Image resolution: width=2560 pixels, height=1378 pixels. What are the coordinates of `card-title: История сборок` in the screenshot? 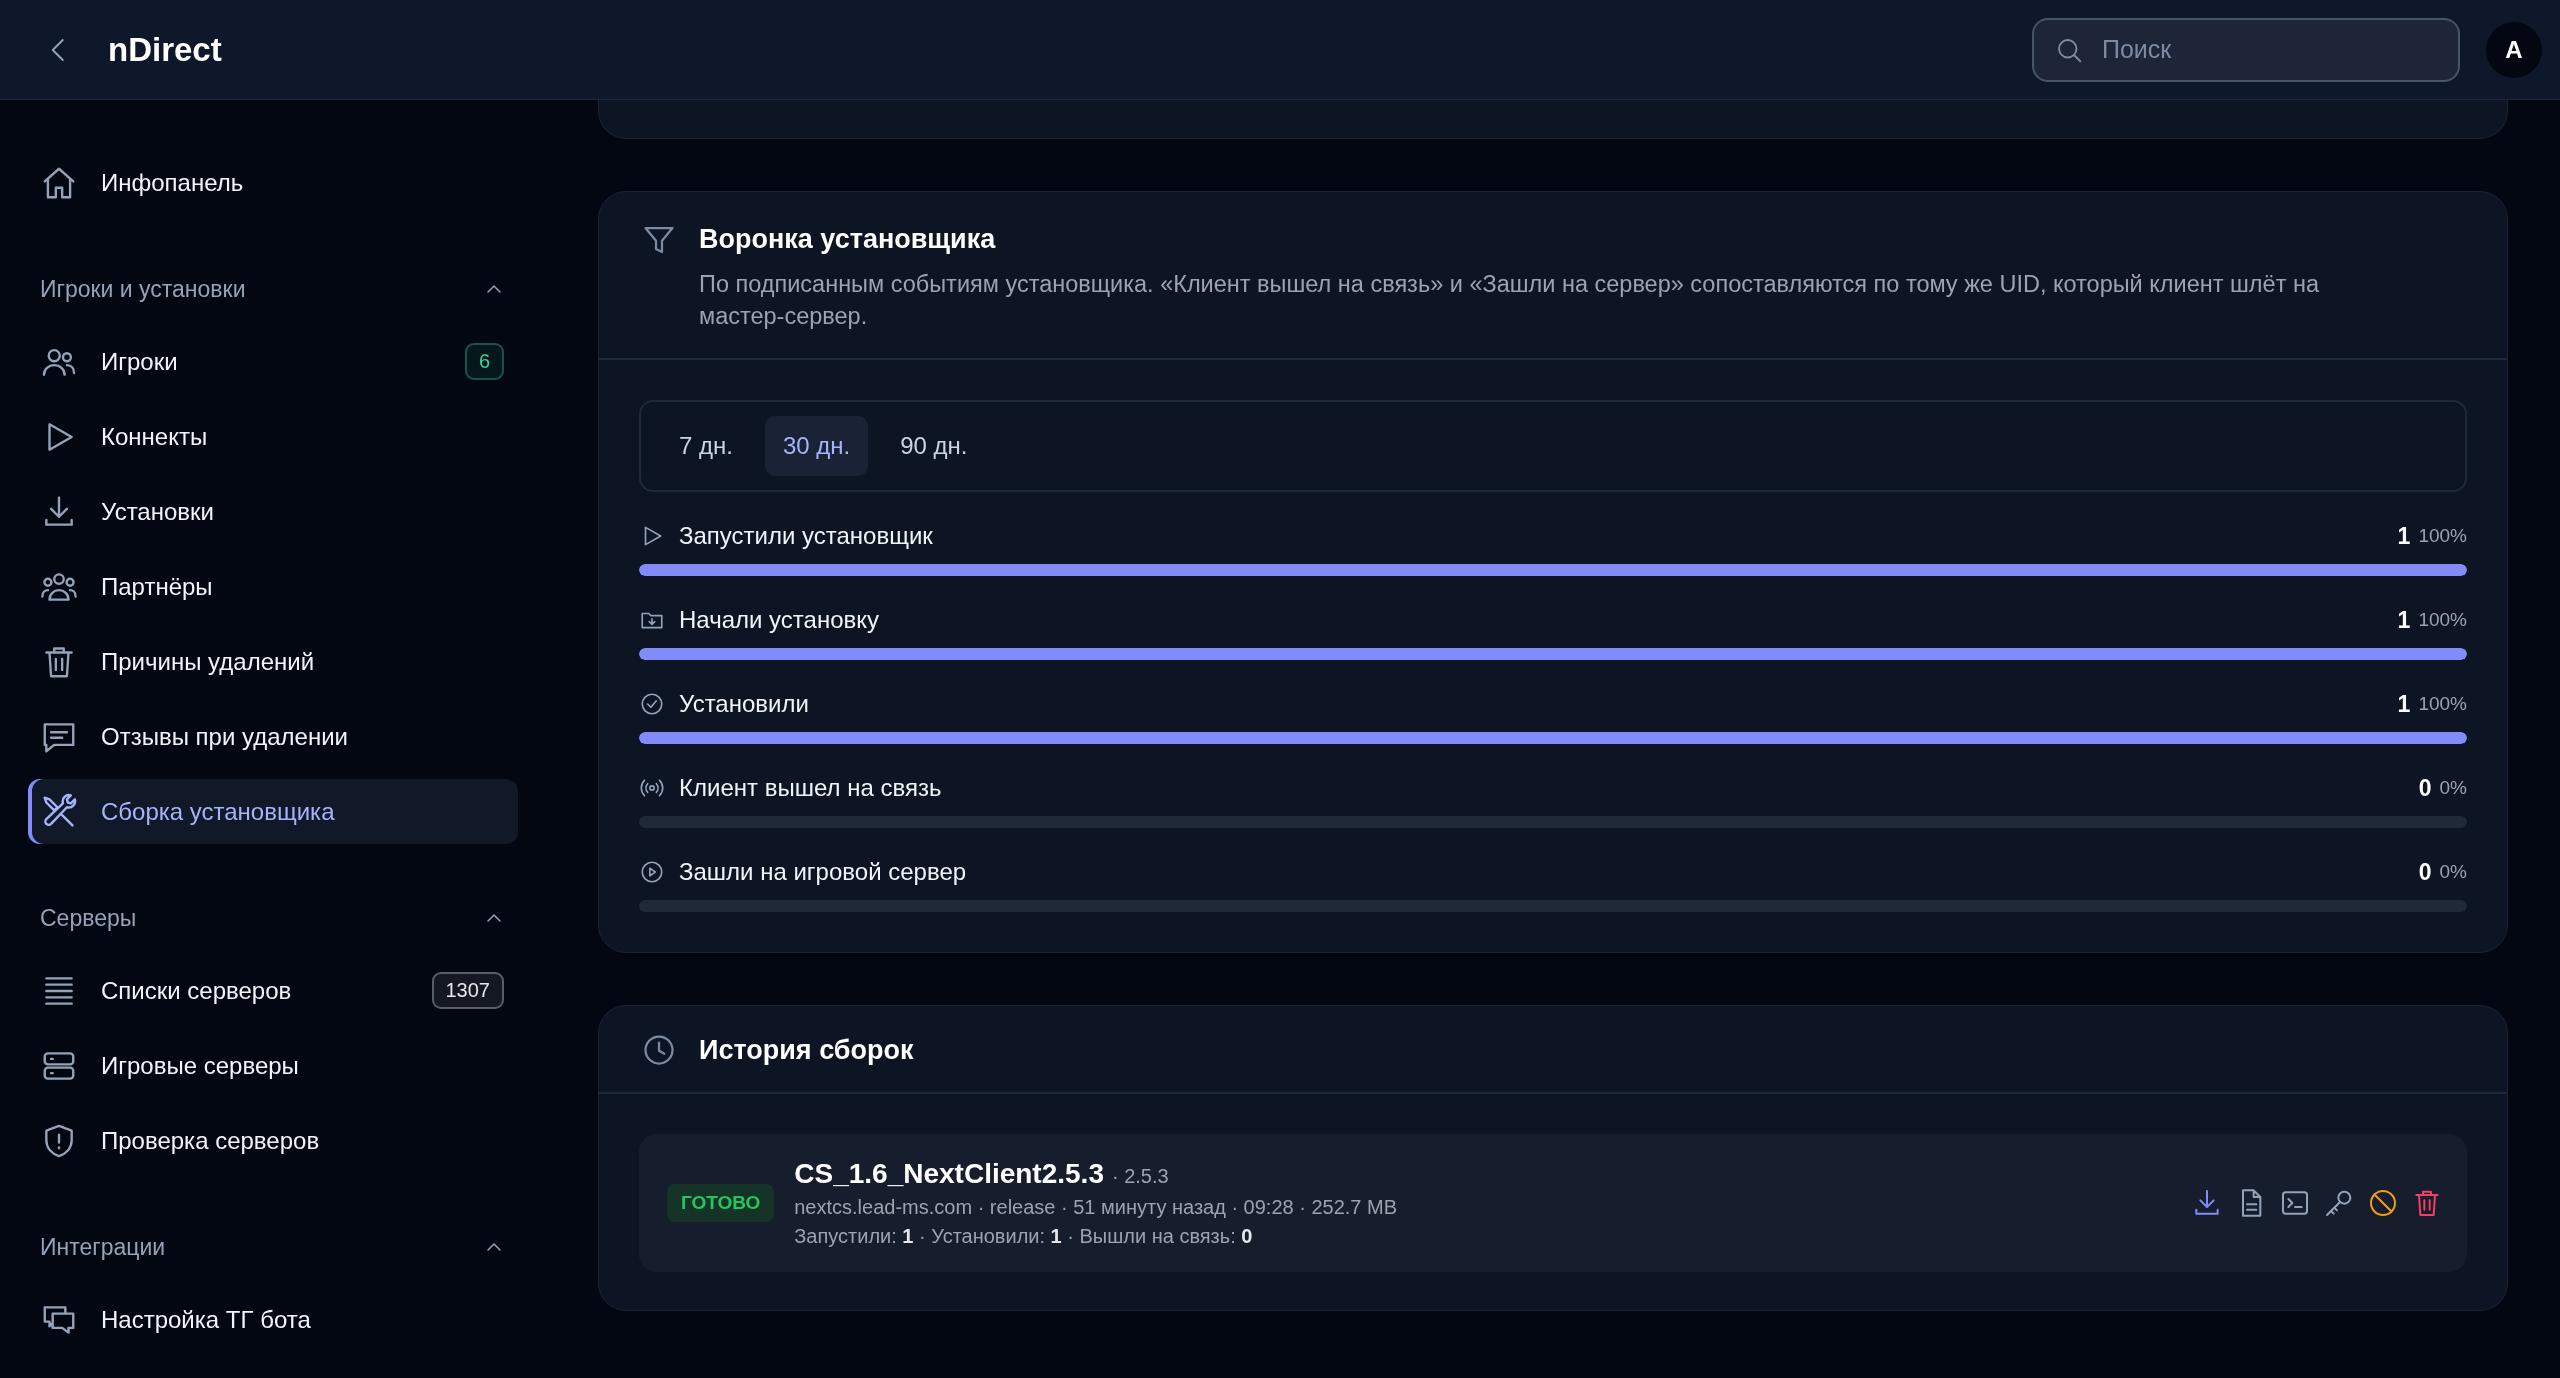 It's located at (806, 1050).